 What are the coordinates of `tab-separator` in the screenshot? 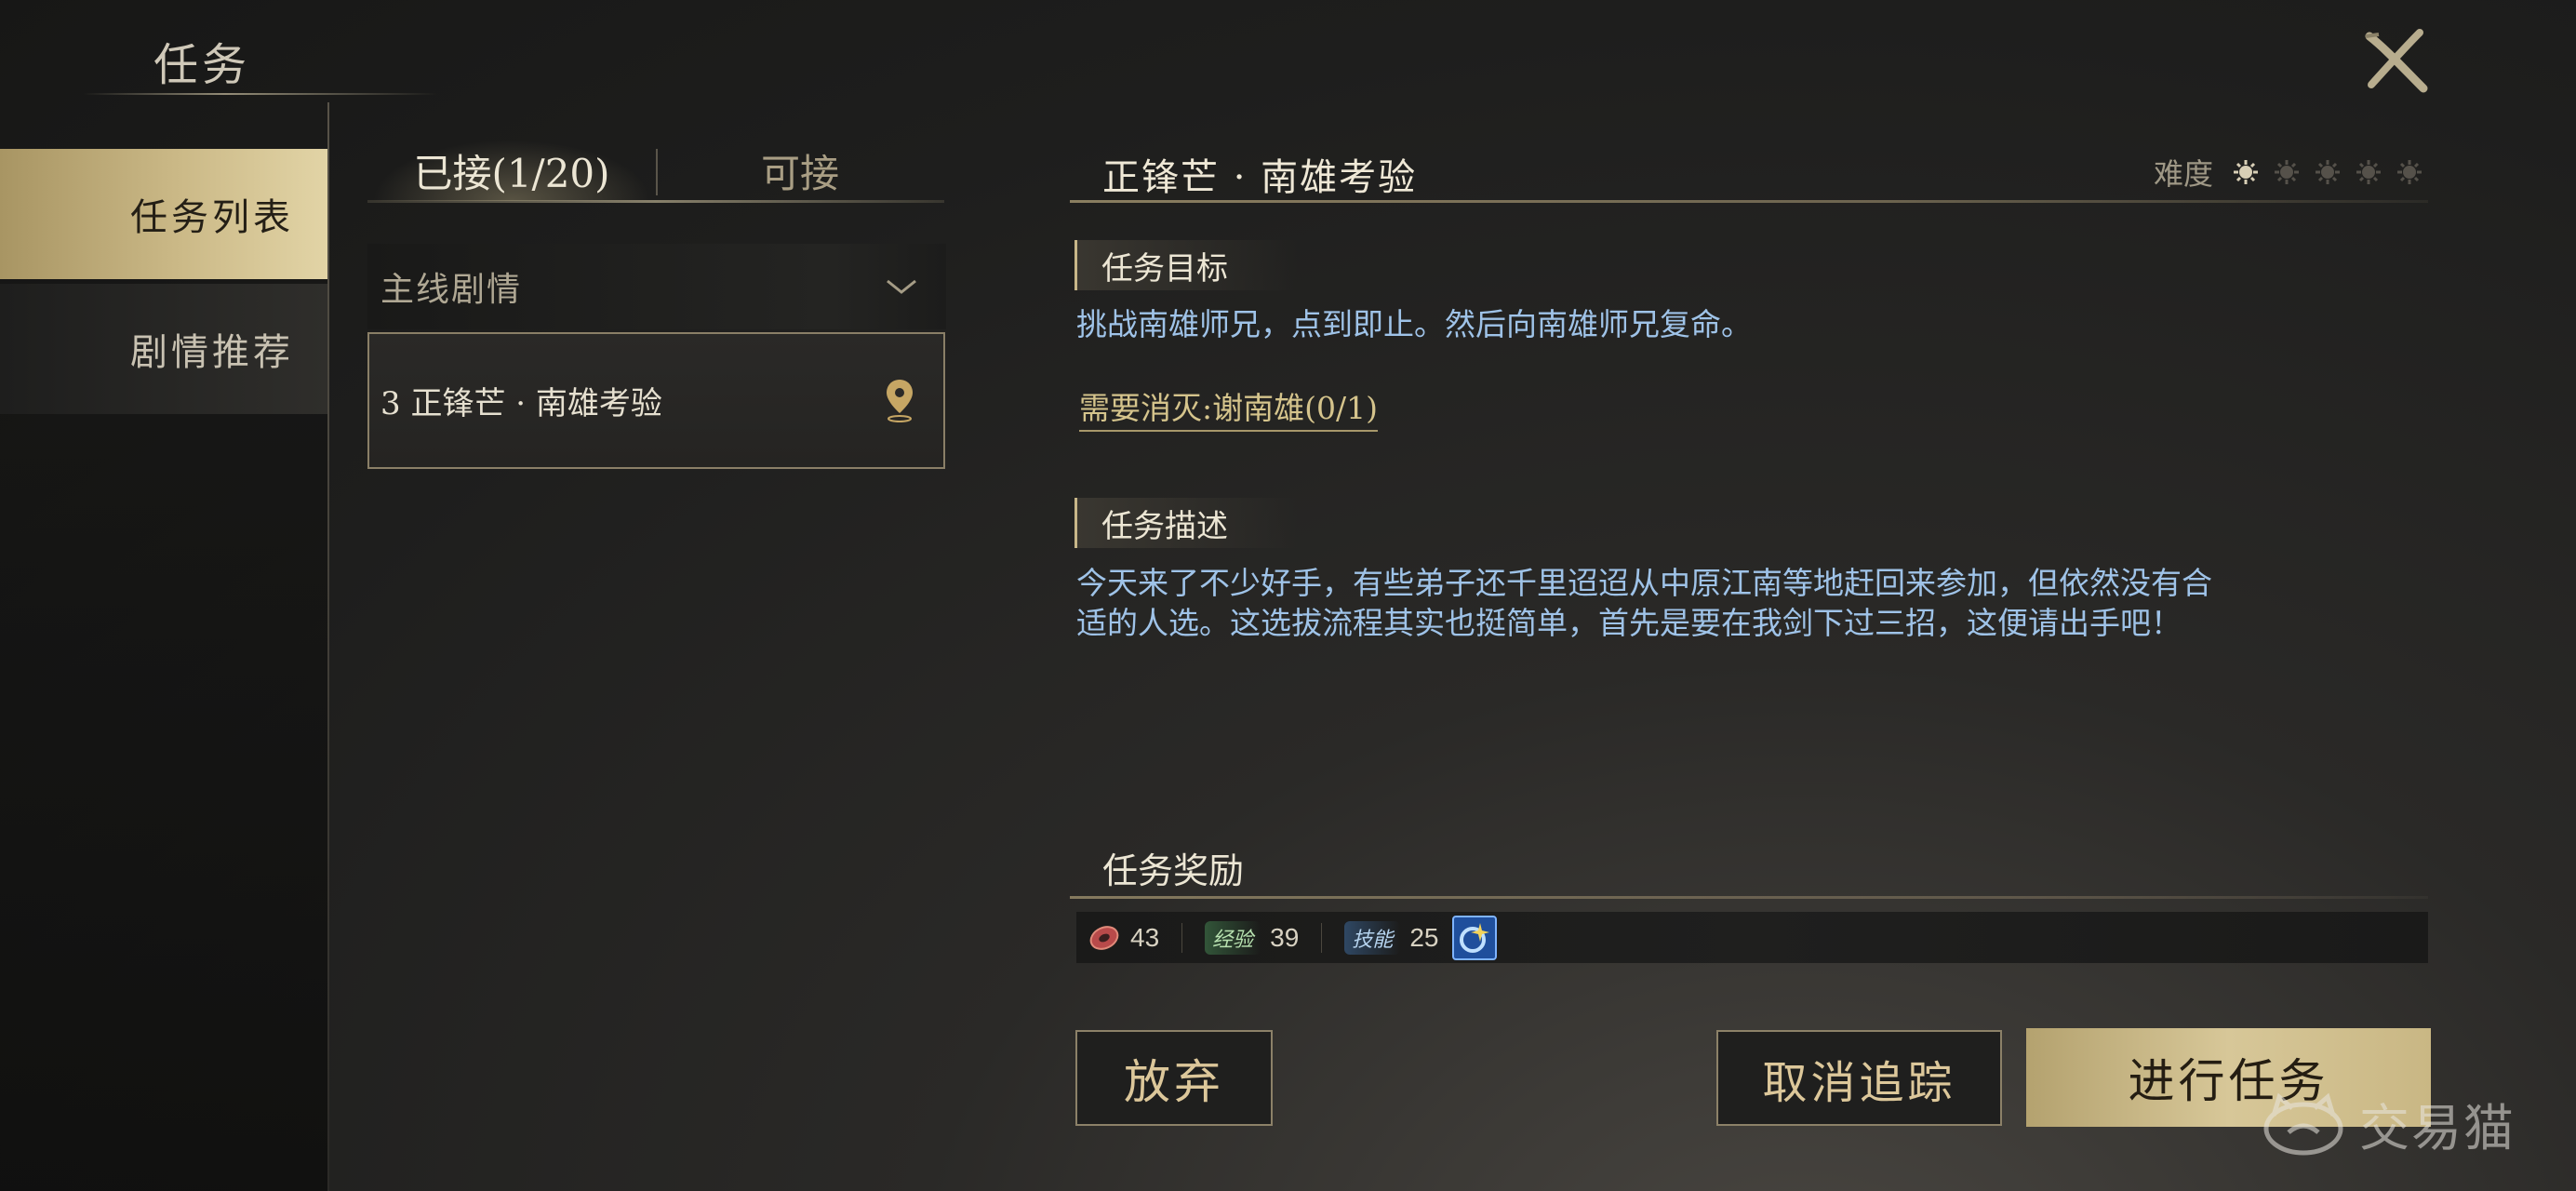 It's located at (657, 172).